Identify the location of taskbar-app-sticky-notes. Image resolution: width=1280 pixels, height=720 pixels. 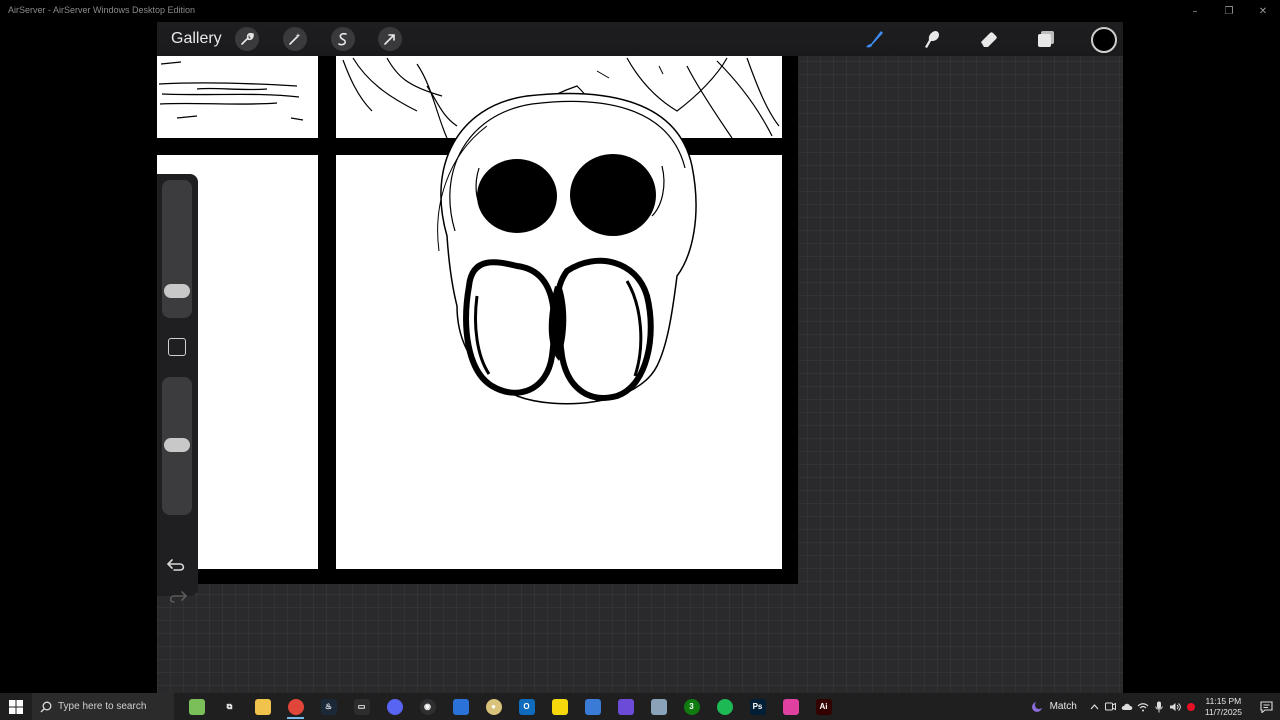
(559, 706).